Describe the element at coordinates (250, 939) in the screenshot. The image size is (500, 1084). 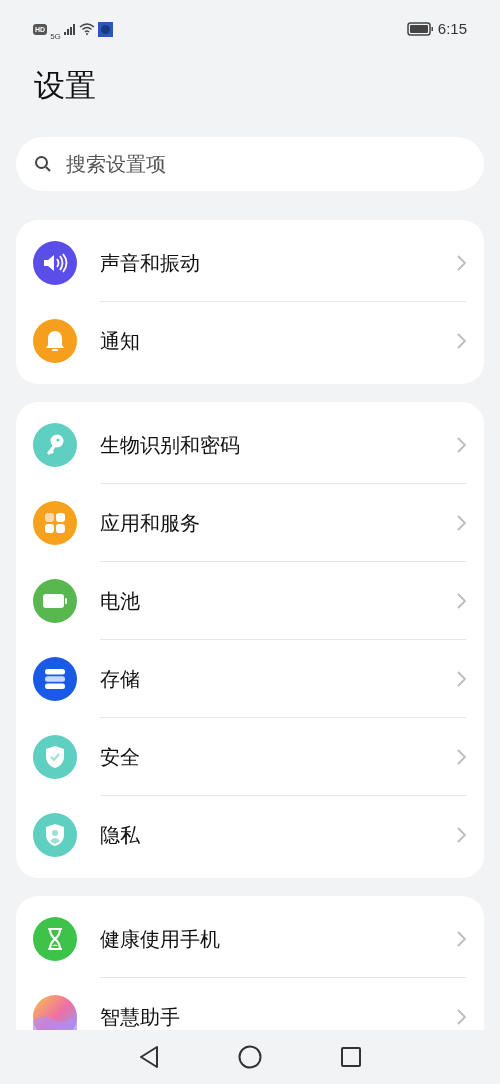
I see `settings-row: 健康使用手机` at that location.